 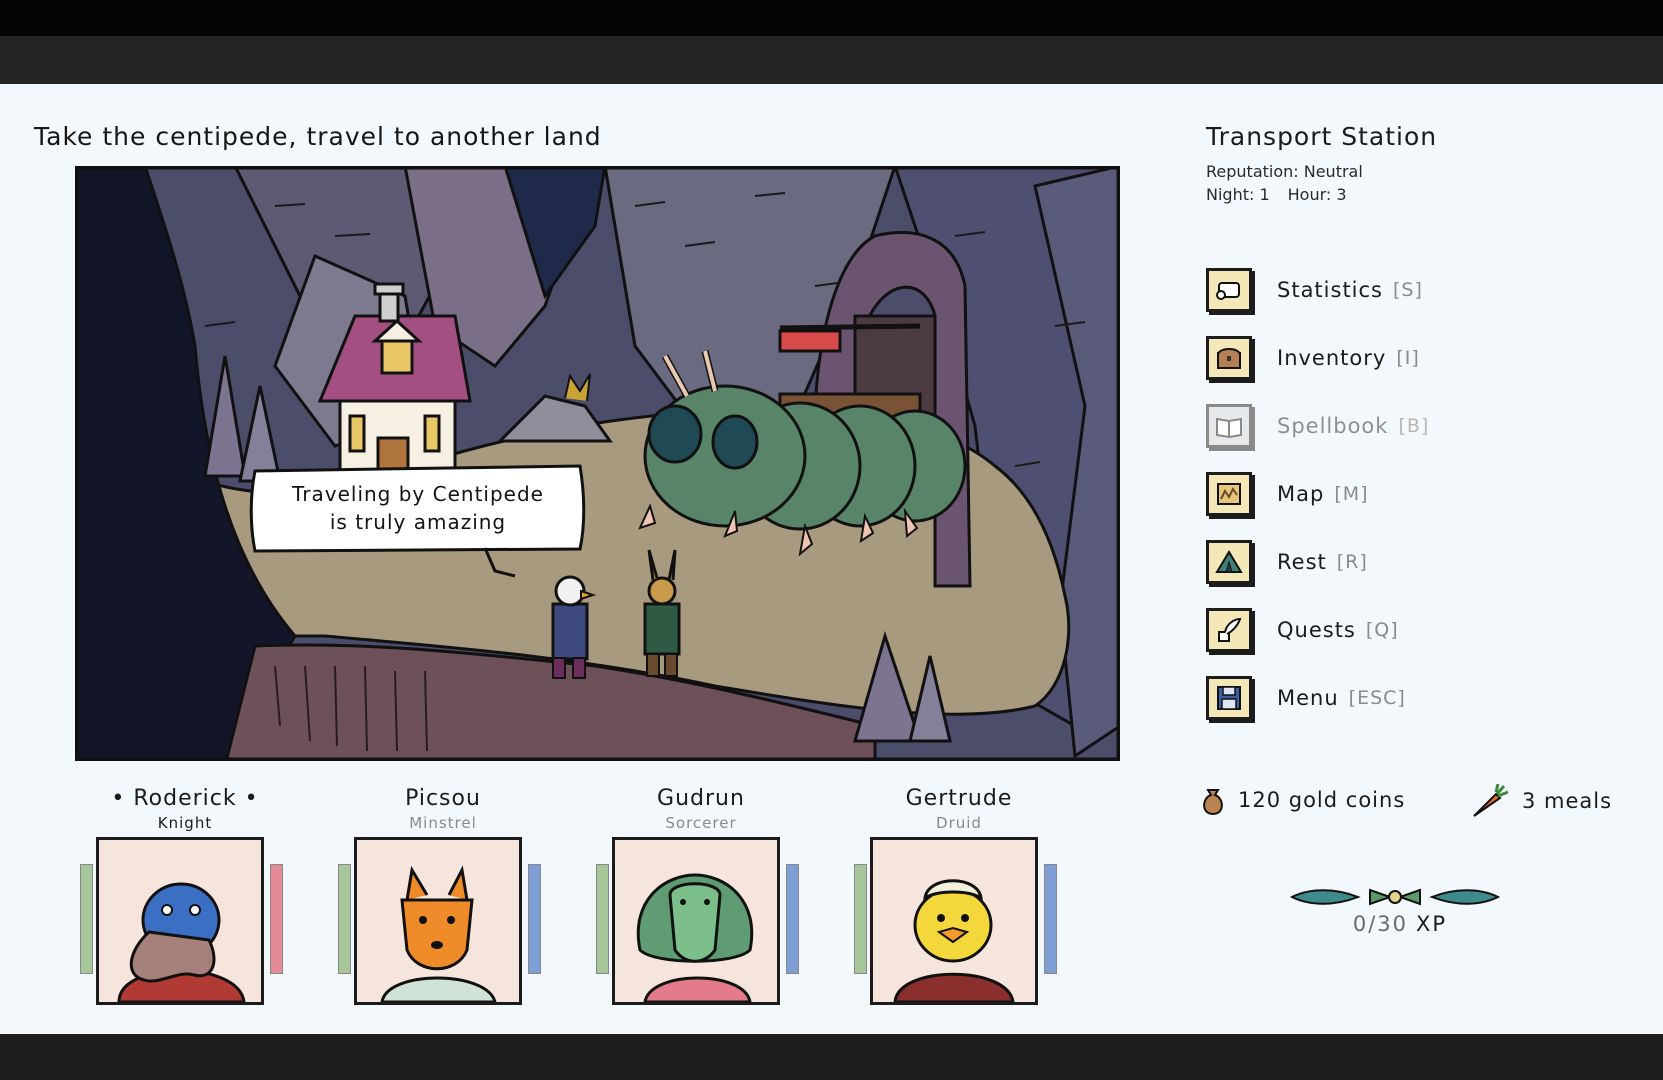 I want to click on meals-counter: 3 meals, so click(x=1541, y=801).